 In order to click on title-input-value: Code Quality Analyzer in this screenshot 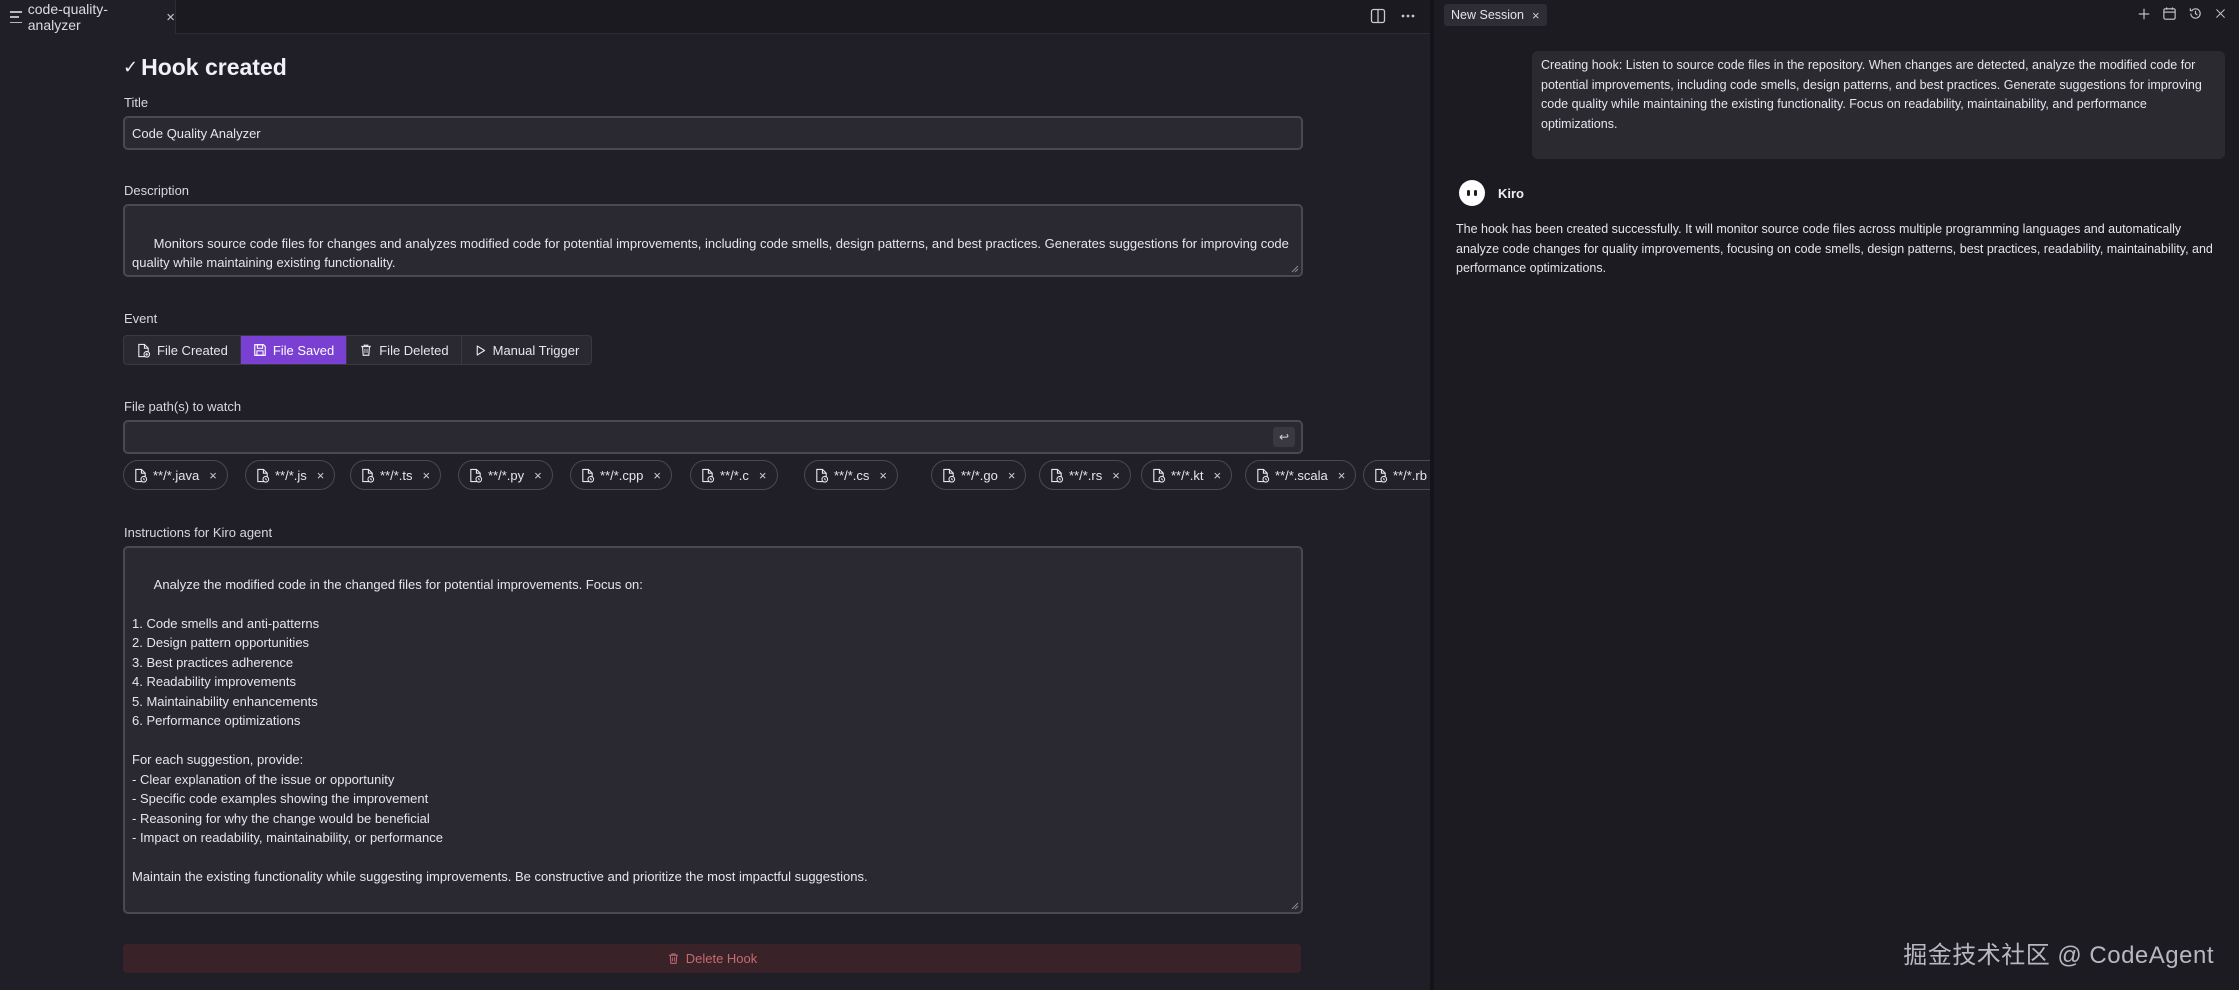, I will do `click(196, 133)`.